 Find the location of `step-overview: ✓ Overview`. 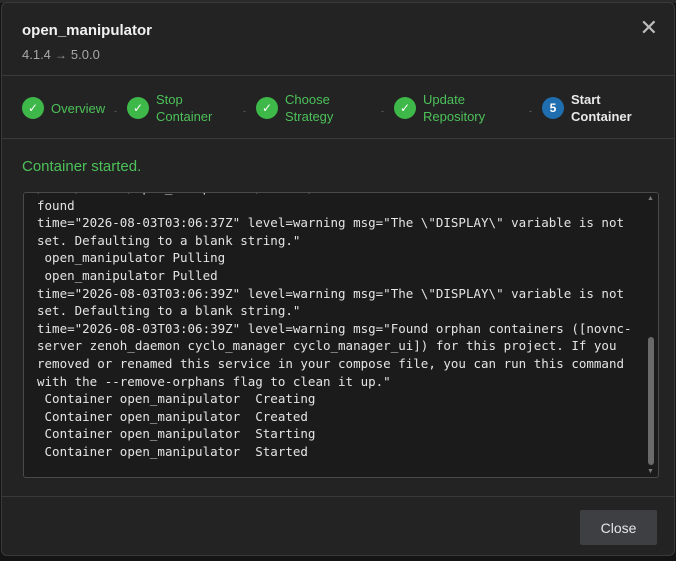

step-overview: ✓ Overview is located at coordinates (63, 108).